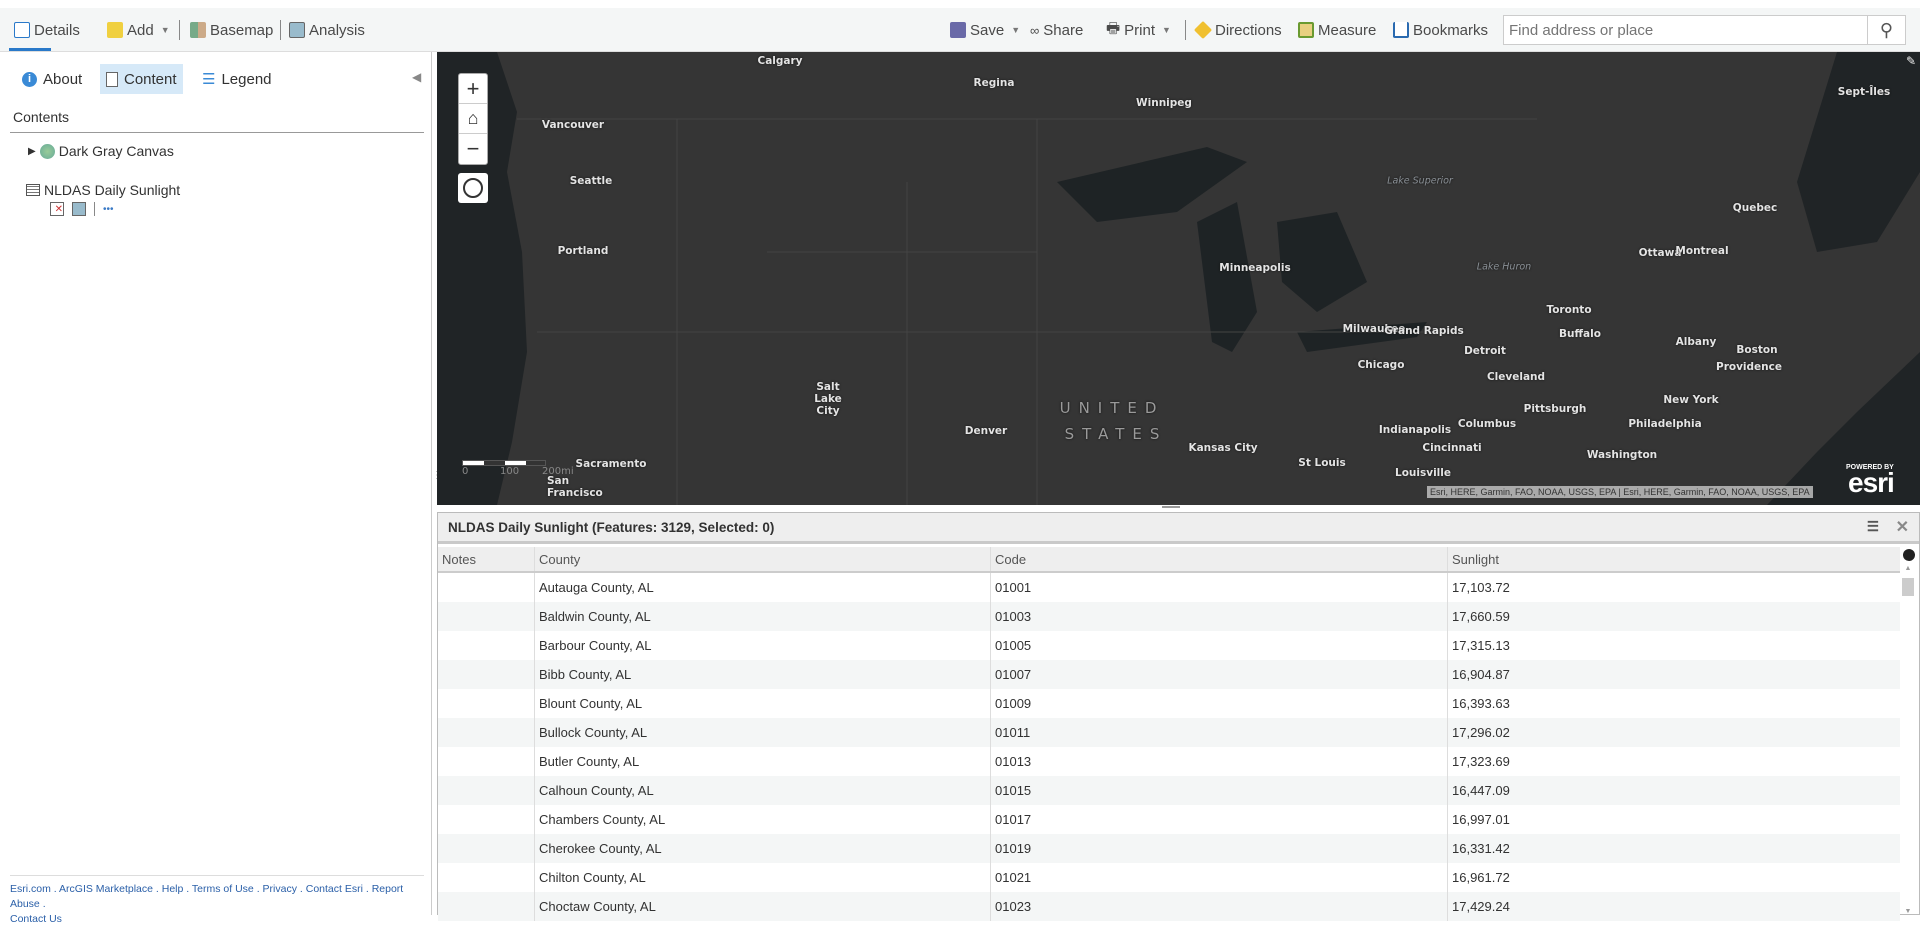  Describe the element at coordinates (29, 79) in the screenshot. I see `info-icon: i` at that location.